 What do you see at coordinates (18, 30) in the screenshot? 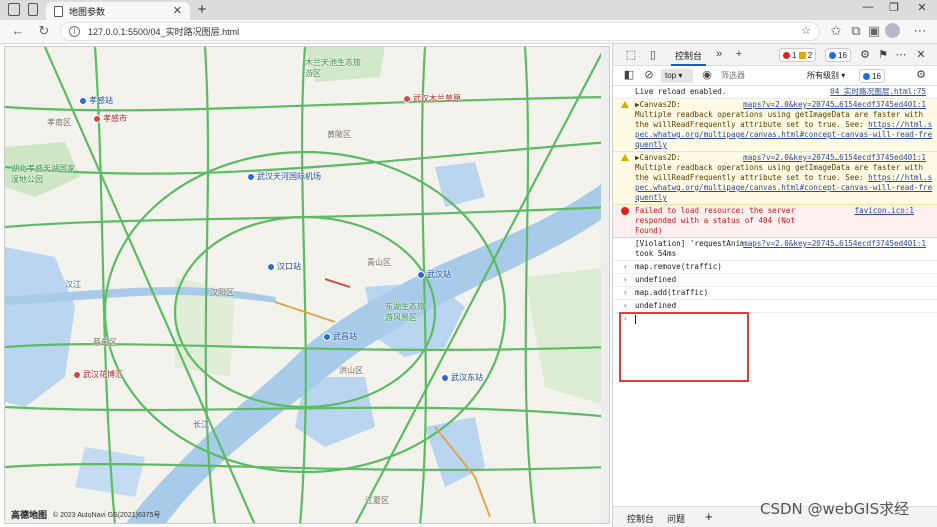
I see `back-arrow-icon: ←` at bounding box center [18, 30].